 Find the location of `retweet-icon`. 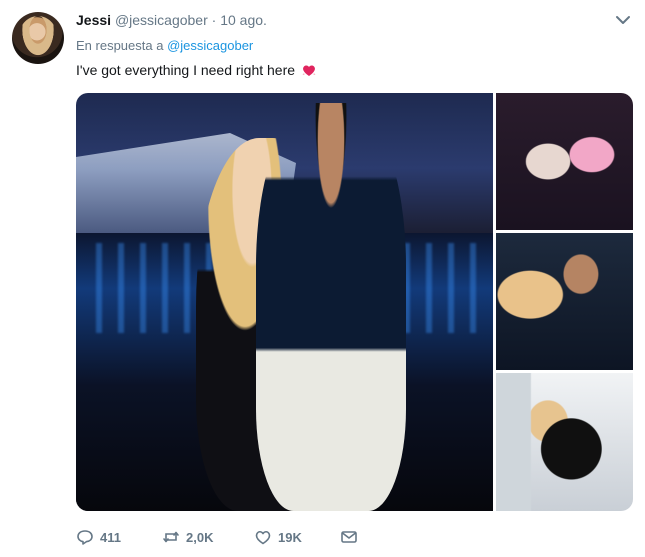

retweet-icon is located at coordinates (171, 537).